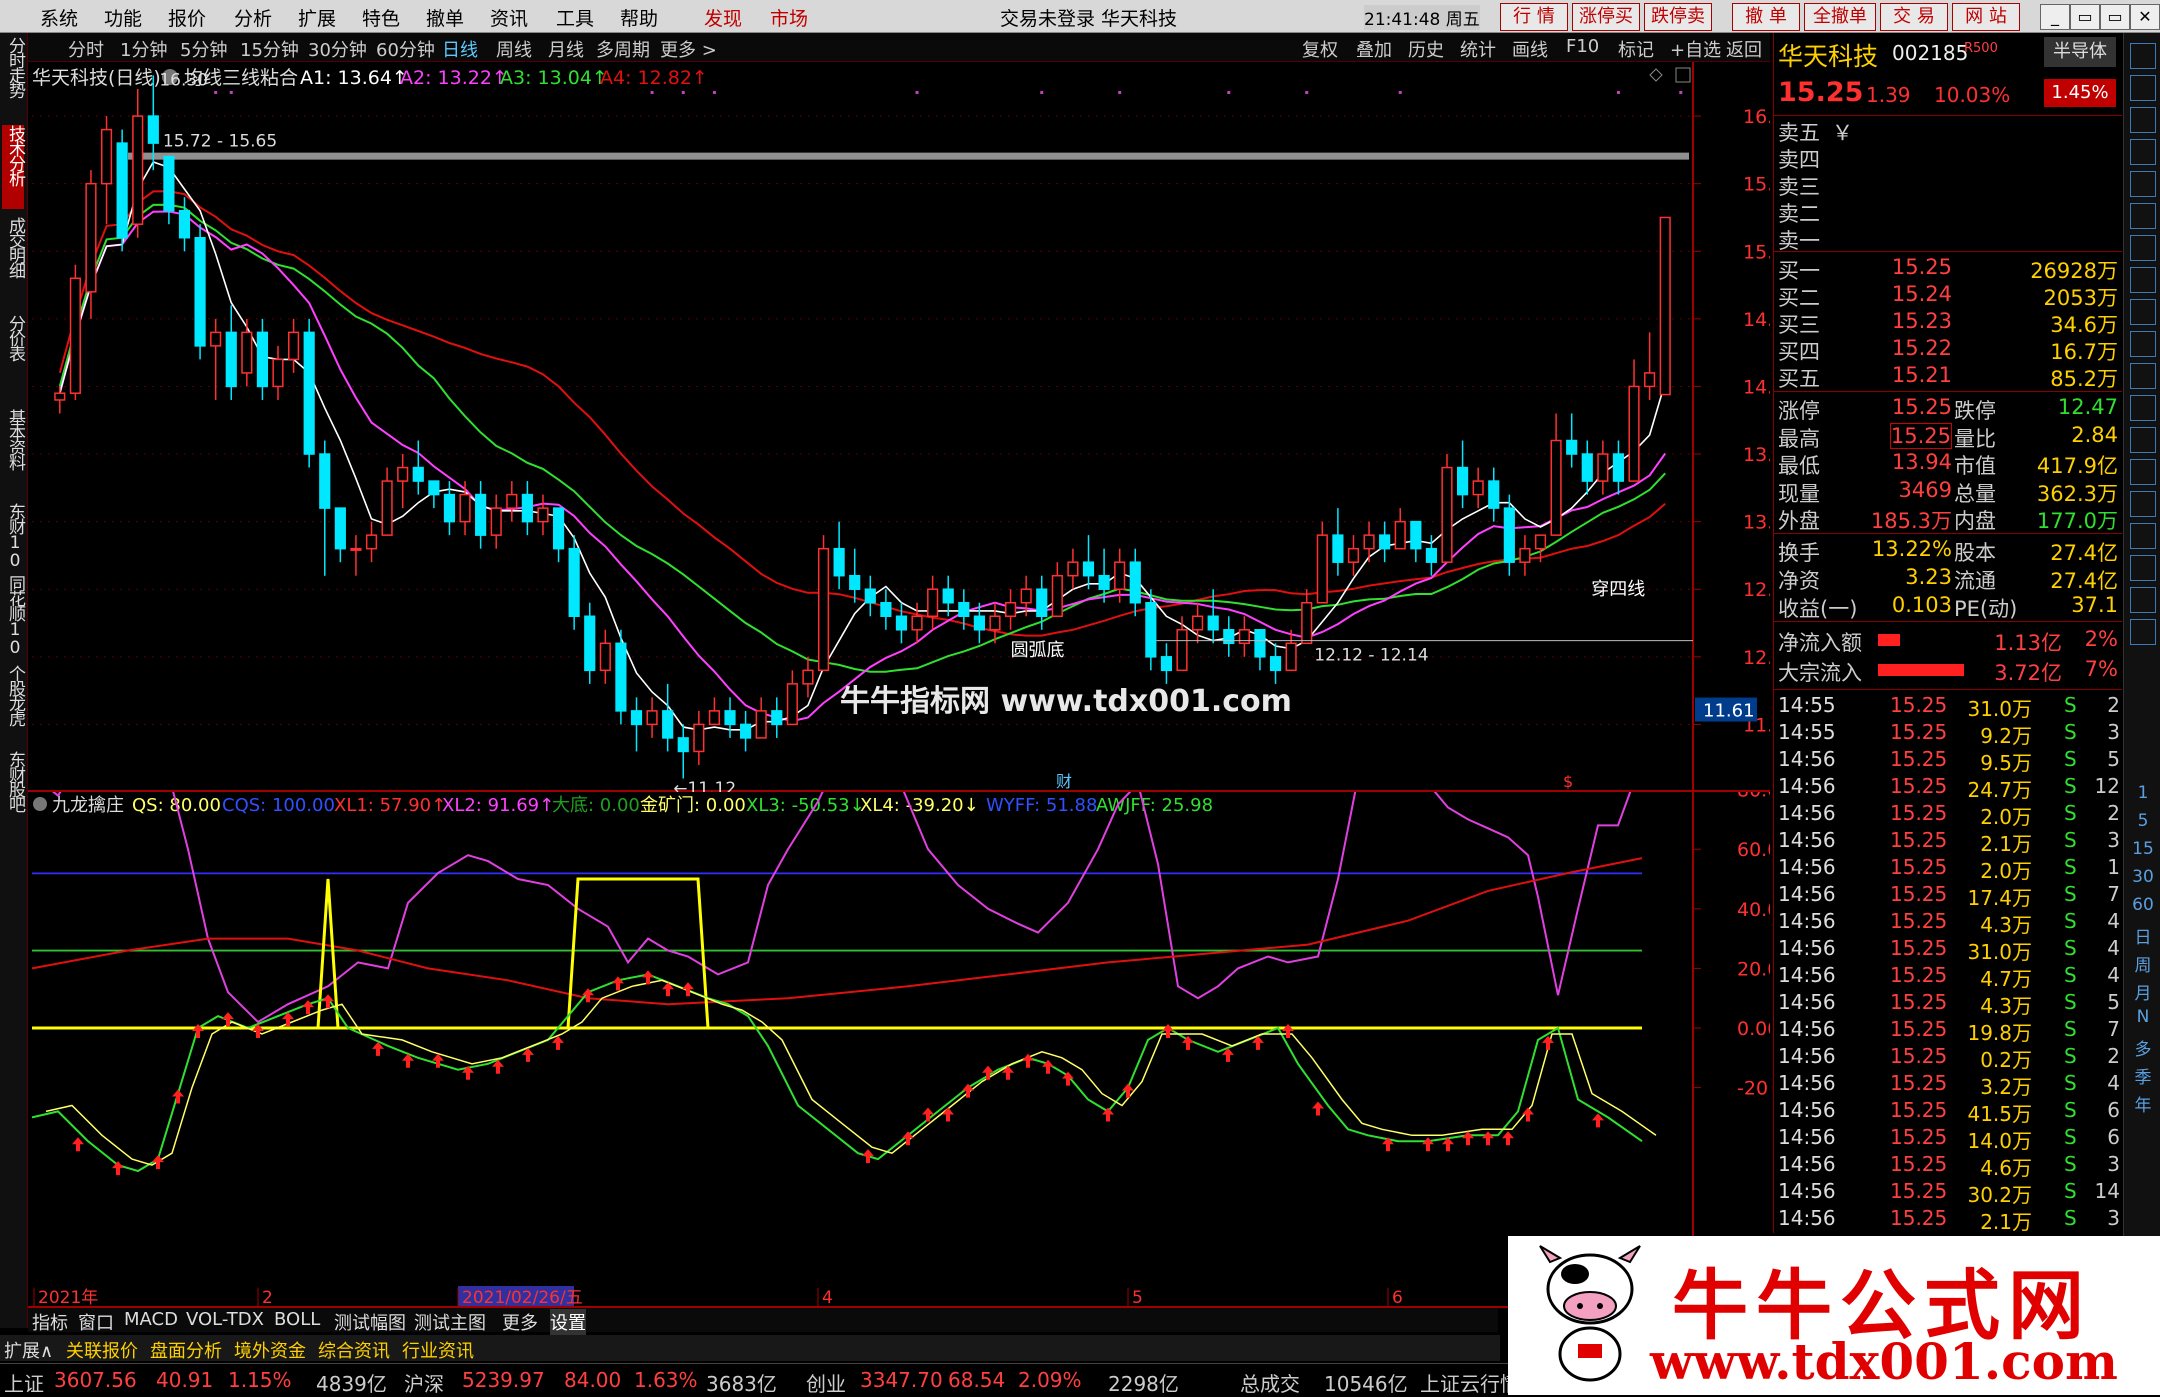 The image size is (2160, 1397). What do you see at coordinates (2143, 504) in the screenshot?
I see `dollar-icon` at bounding box center [2143, 504].